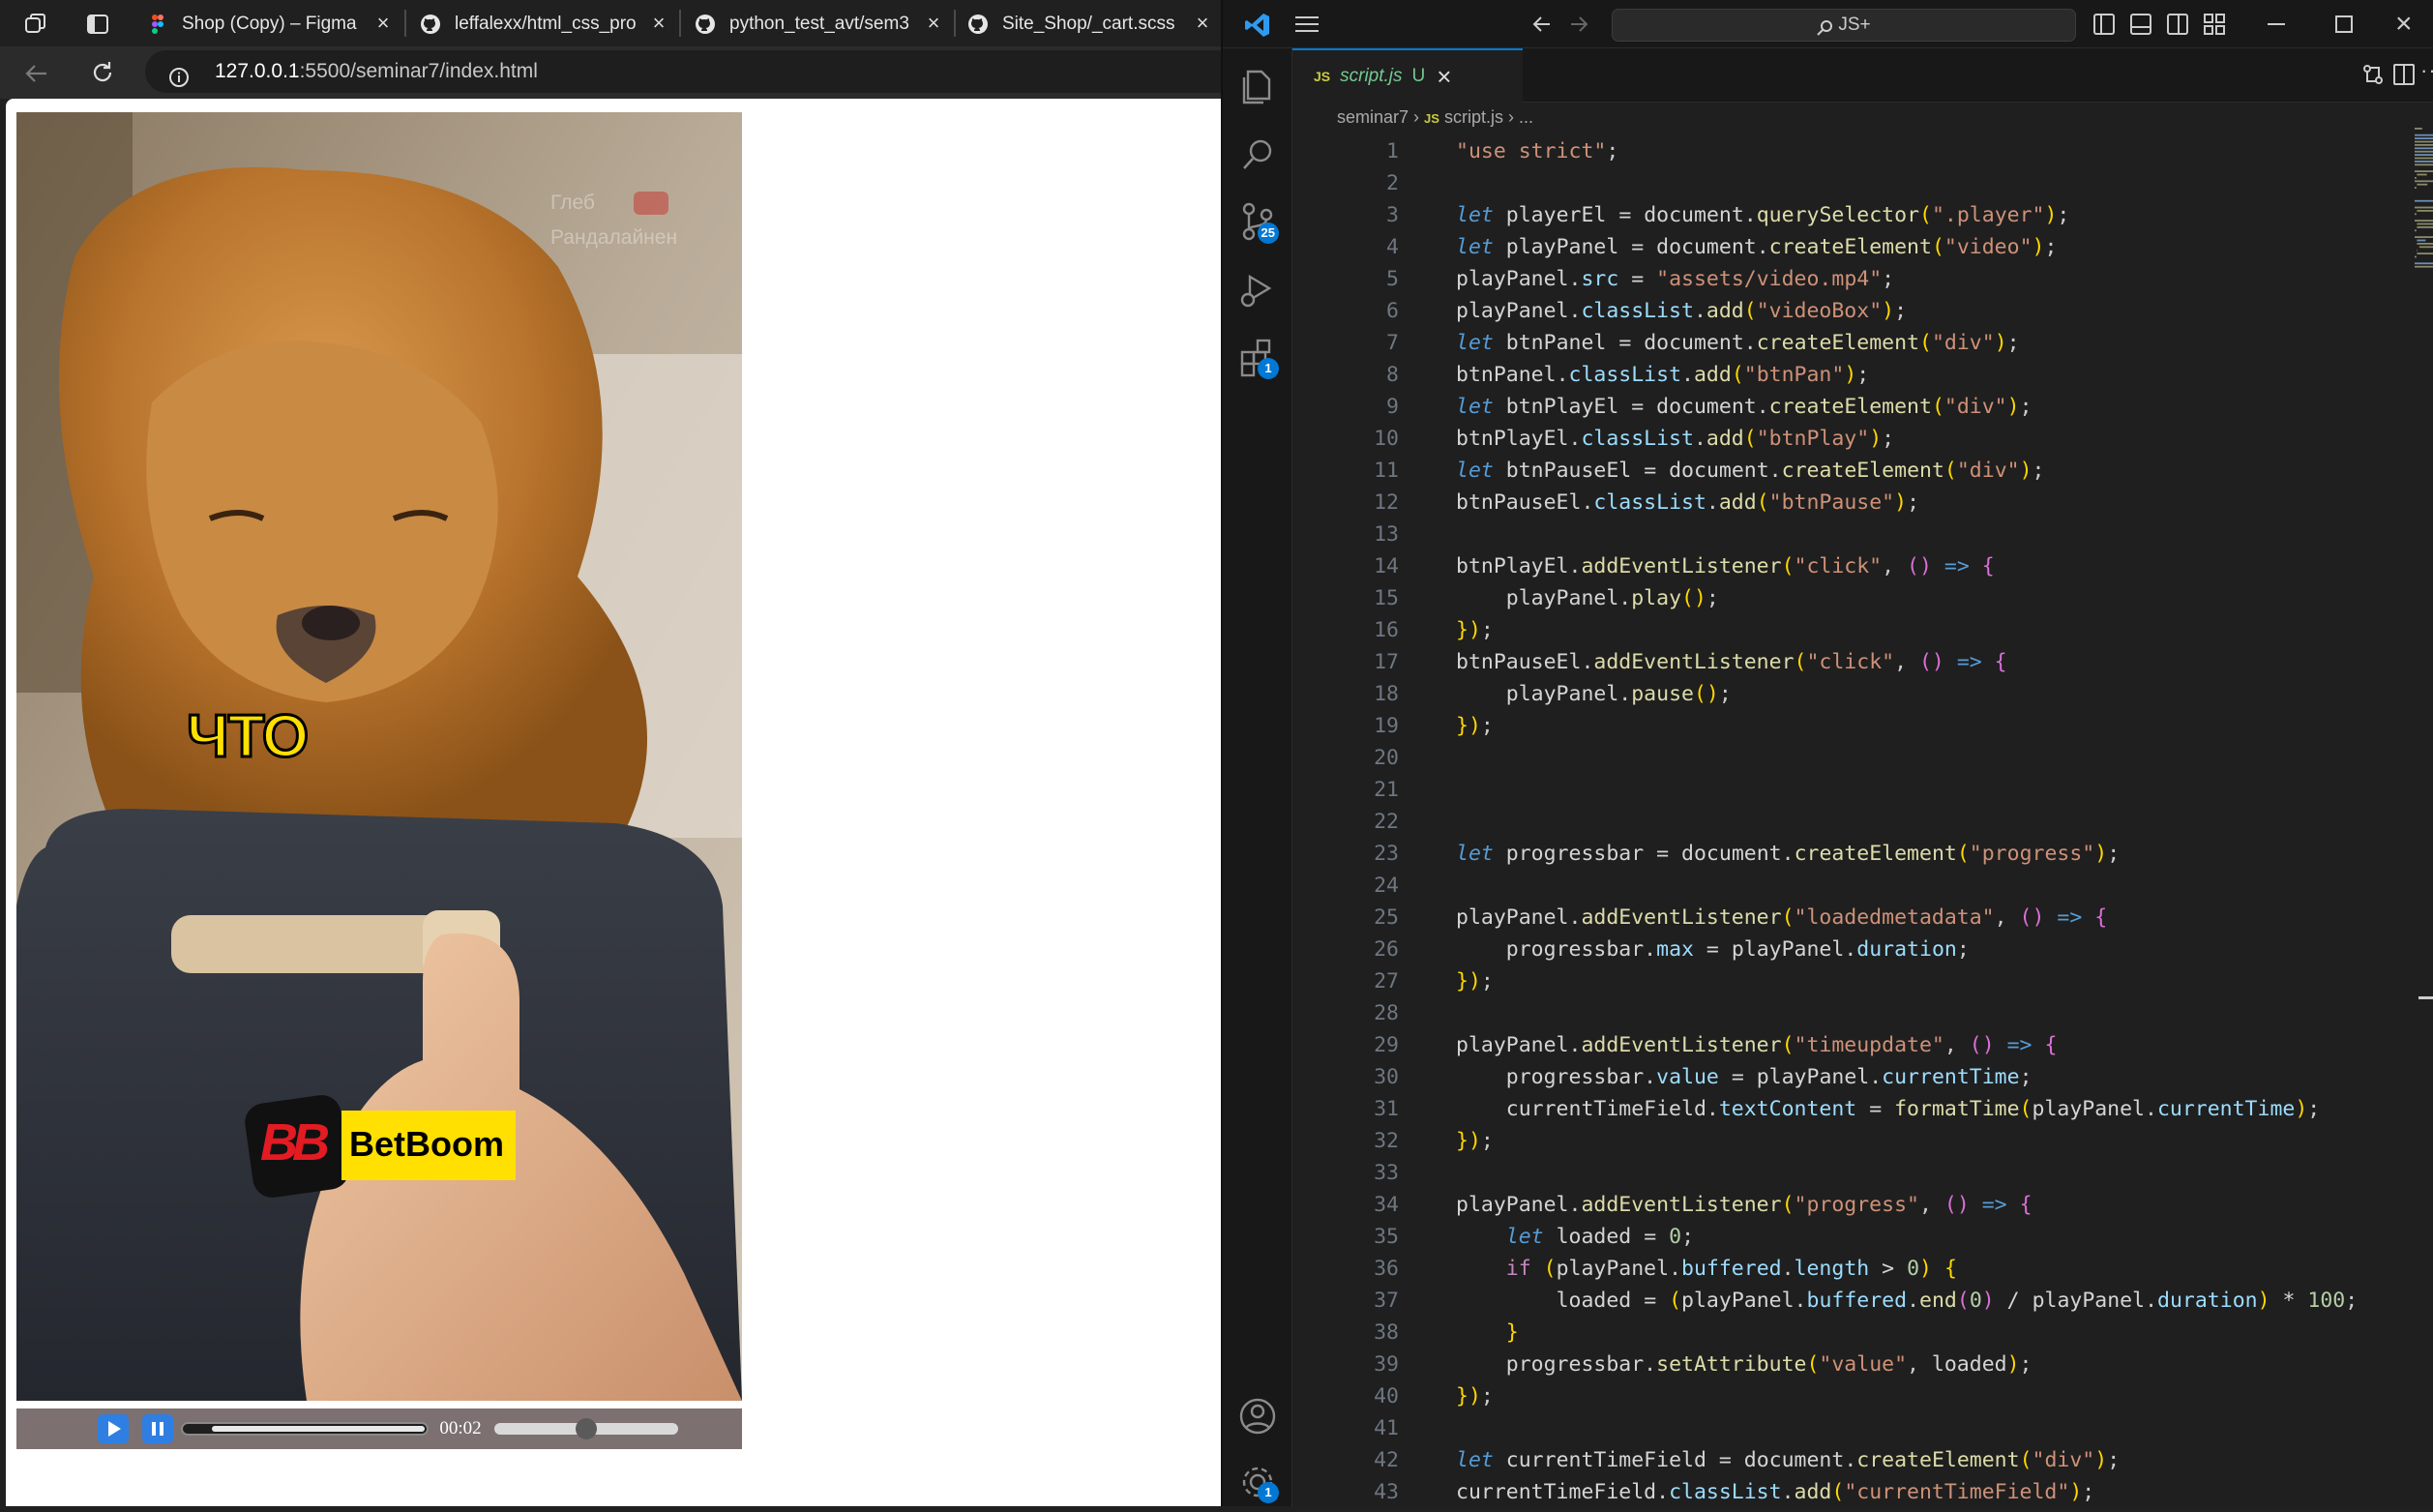  Describe the element at coordinates (1675, 439) in the screenshot. I see `code-line: btnPlayEl.classList.add("btnPlay");` at that location.